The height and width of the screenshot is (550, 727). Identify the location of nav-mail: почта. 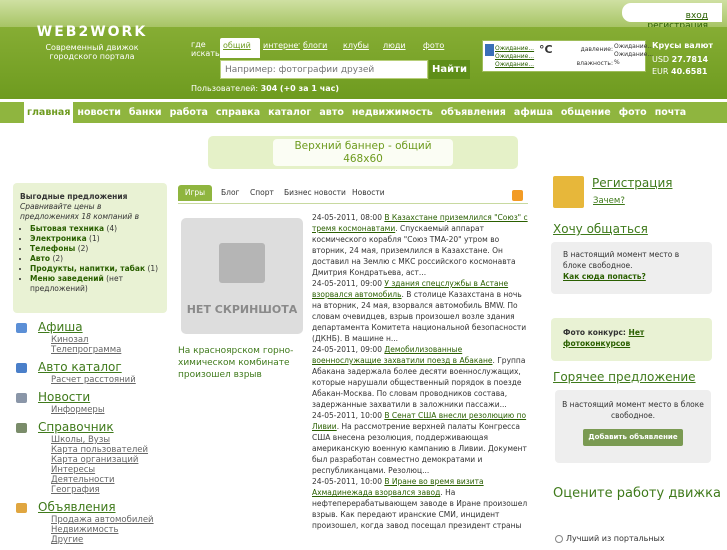
(671, 112).